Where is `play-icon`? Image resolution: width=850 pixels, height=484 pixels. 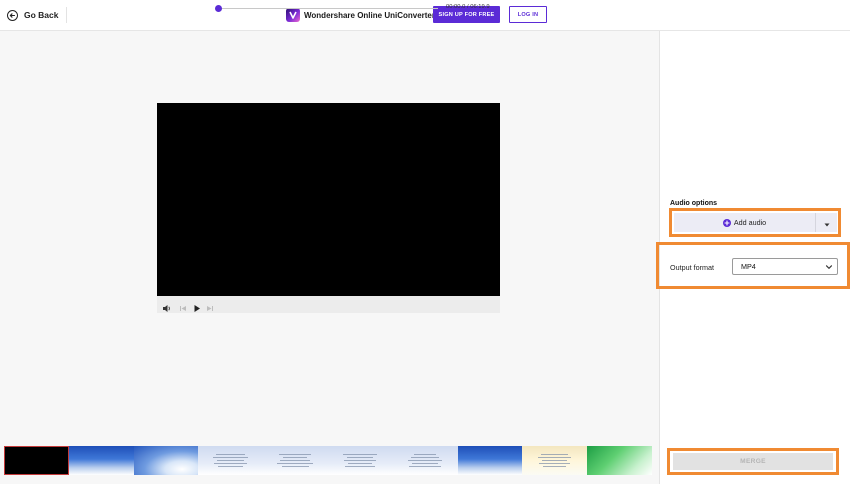 play-icon is located at coordinates (197, 309).